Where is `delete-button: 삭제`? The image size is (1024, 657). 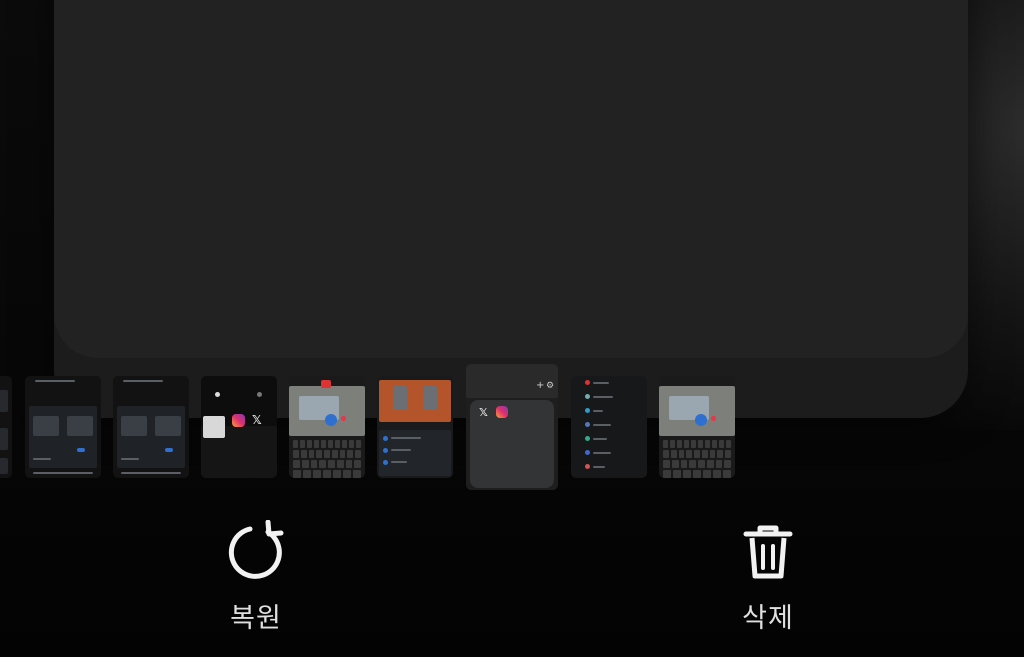
delete-button: 삭제 is located at coordinates (768, 577).